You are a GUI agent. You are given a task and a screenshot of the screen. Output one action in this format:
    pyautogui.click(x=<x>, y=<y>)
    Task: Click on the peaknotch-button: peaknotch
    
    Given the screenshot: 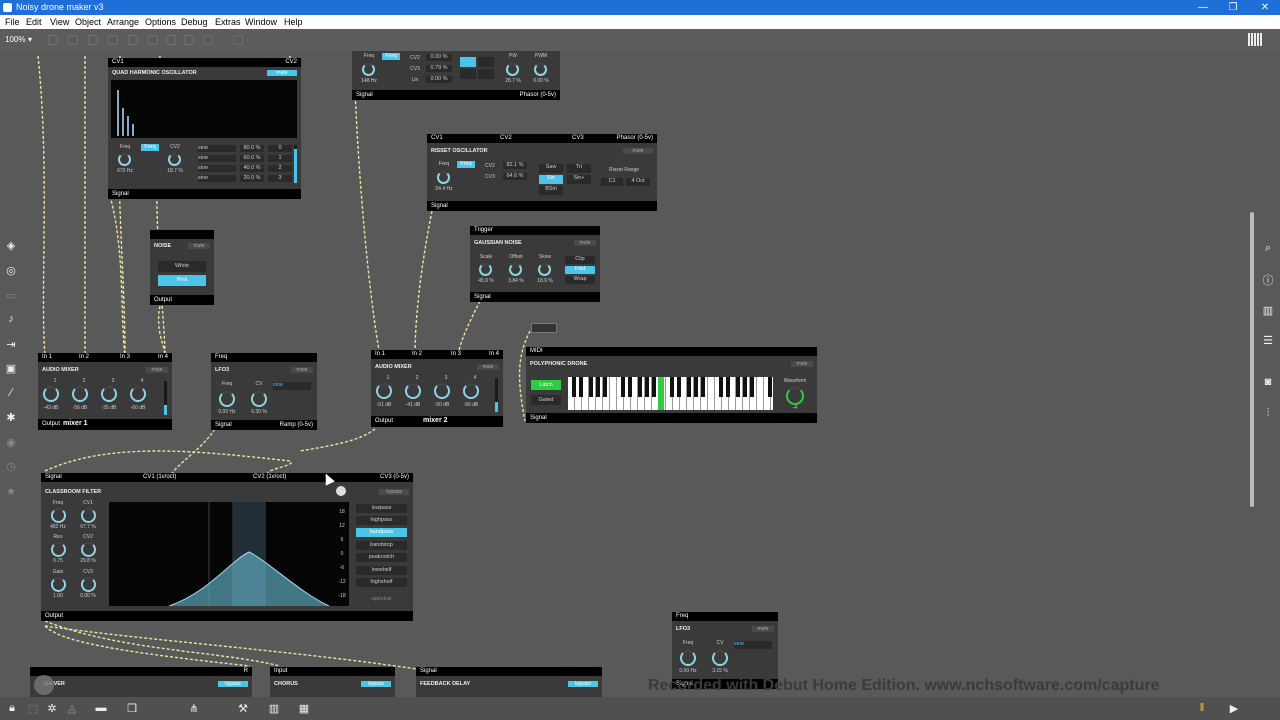 What is the action you would take?
    pyautogui.click(x=381, y=557)
    